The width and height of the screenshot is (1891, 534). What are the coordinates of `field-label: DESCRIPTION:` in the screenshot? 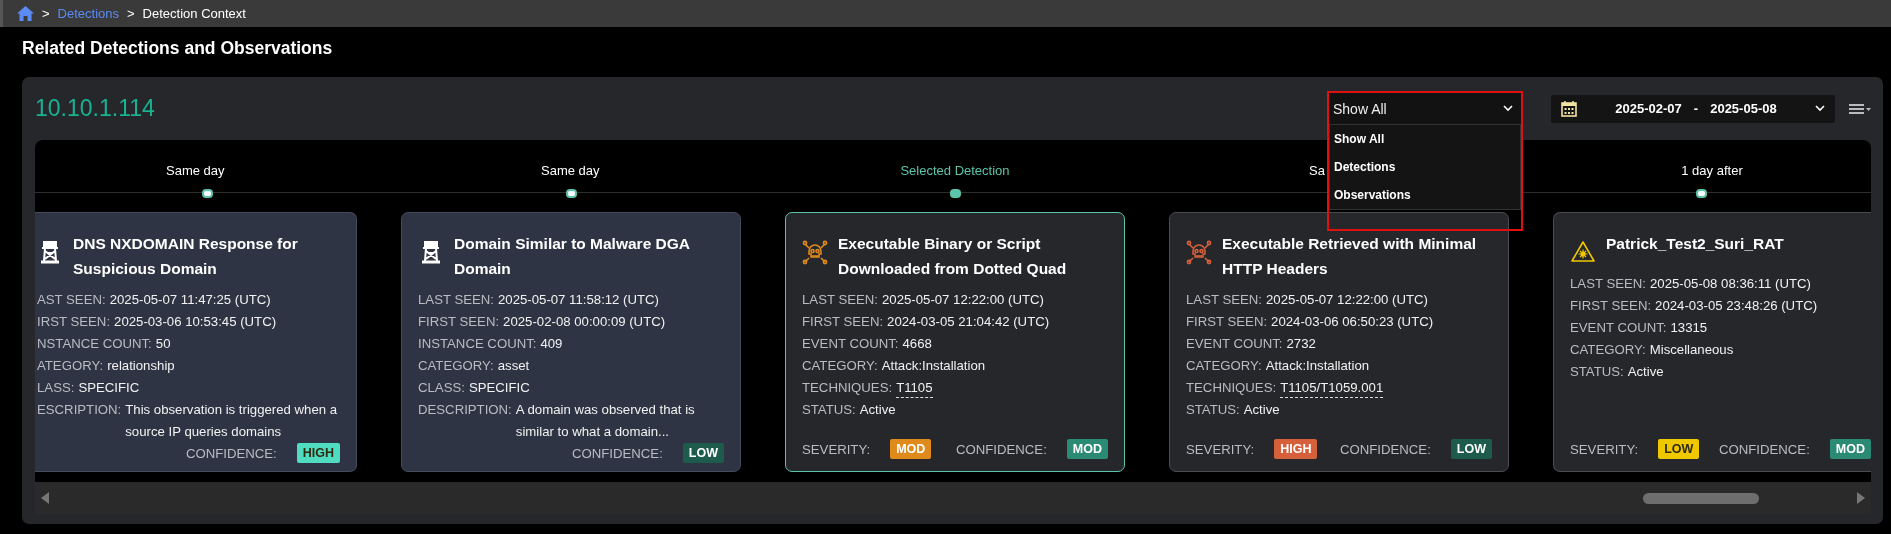 It's located at (465, 410).